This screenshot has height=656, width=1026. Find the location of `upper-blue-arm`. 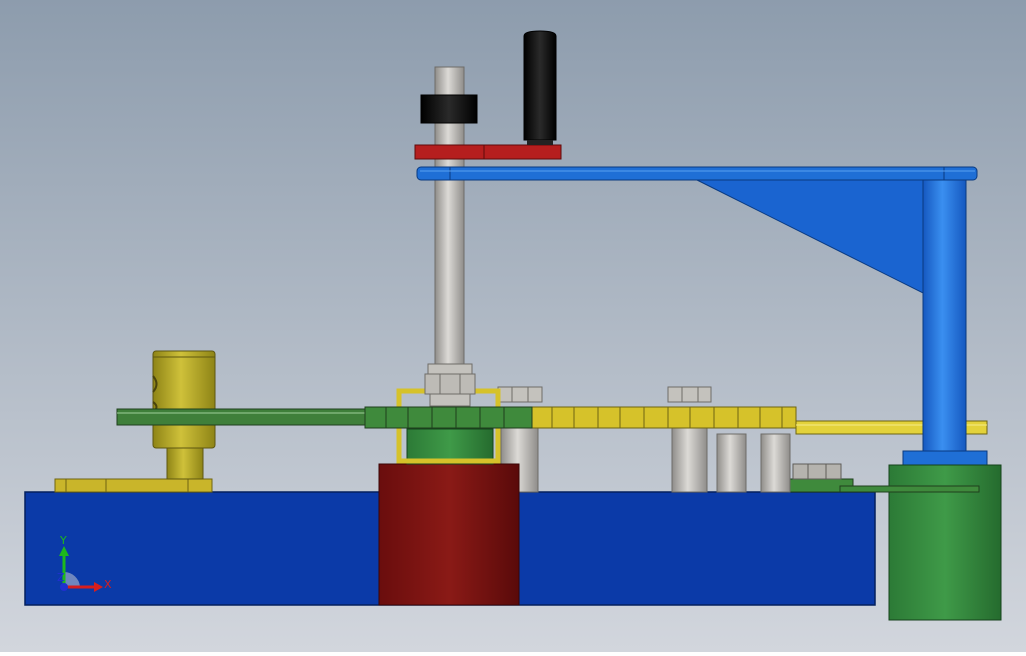

upper-blue-arm is located at coordinates (697, 173).